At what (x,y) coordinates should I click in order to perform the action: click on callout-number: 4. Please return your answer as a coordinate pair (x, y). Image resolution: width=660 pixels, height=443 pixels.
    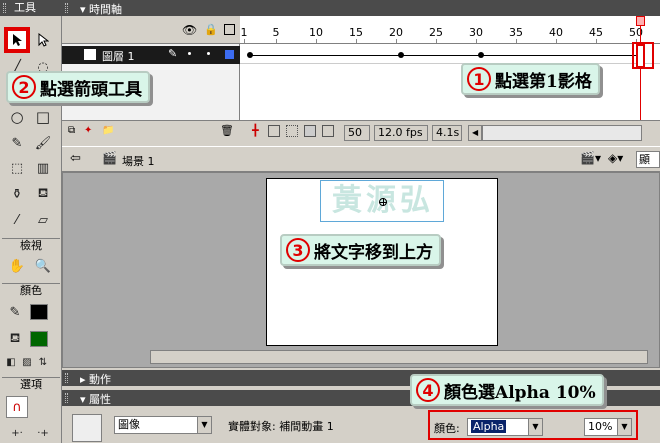
    Looking at the image, I should click on (428, 390).